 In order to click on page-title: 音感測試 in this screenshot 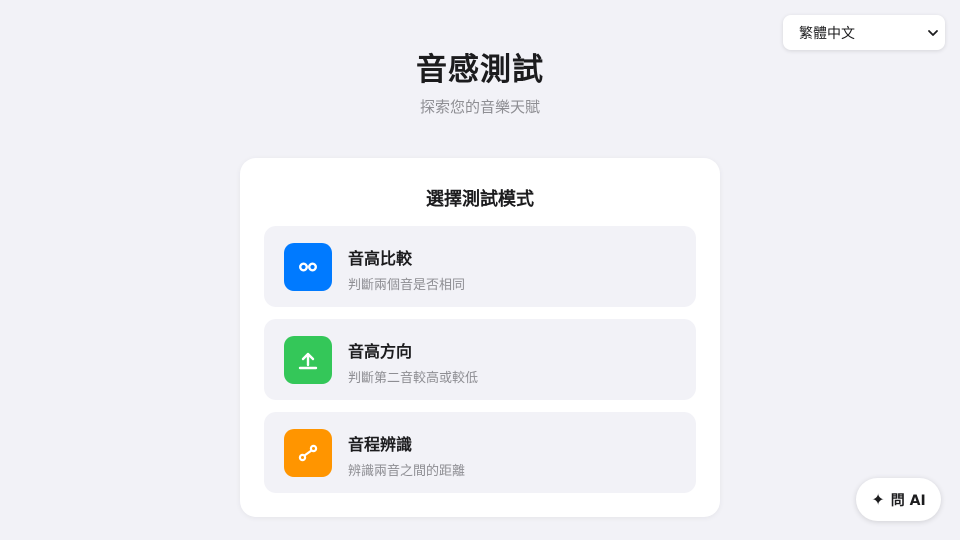, I will do `click(480, 70)`.